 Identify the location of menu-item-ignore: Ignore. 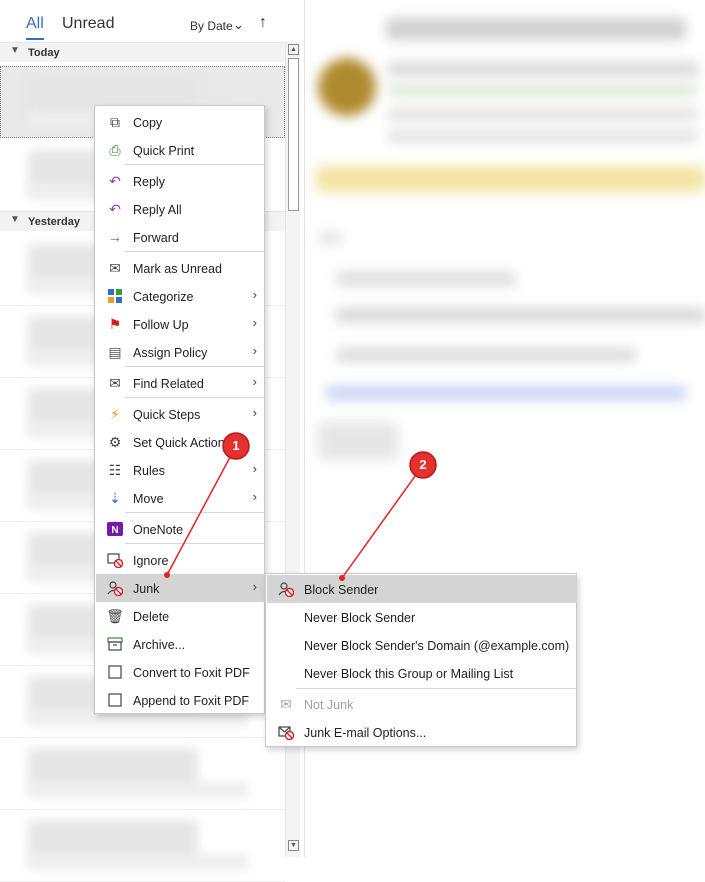
(180, 560).